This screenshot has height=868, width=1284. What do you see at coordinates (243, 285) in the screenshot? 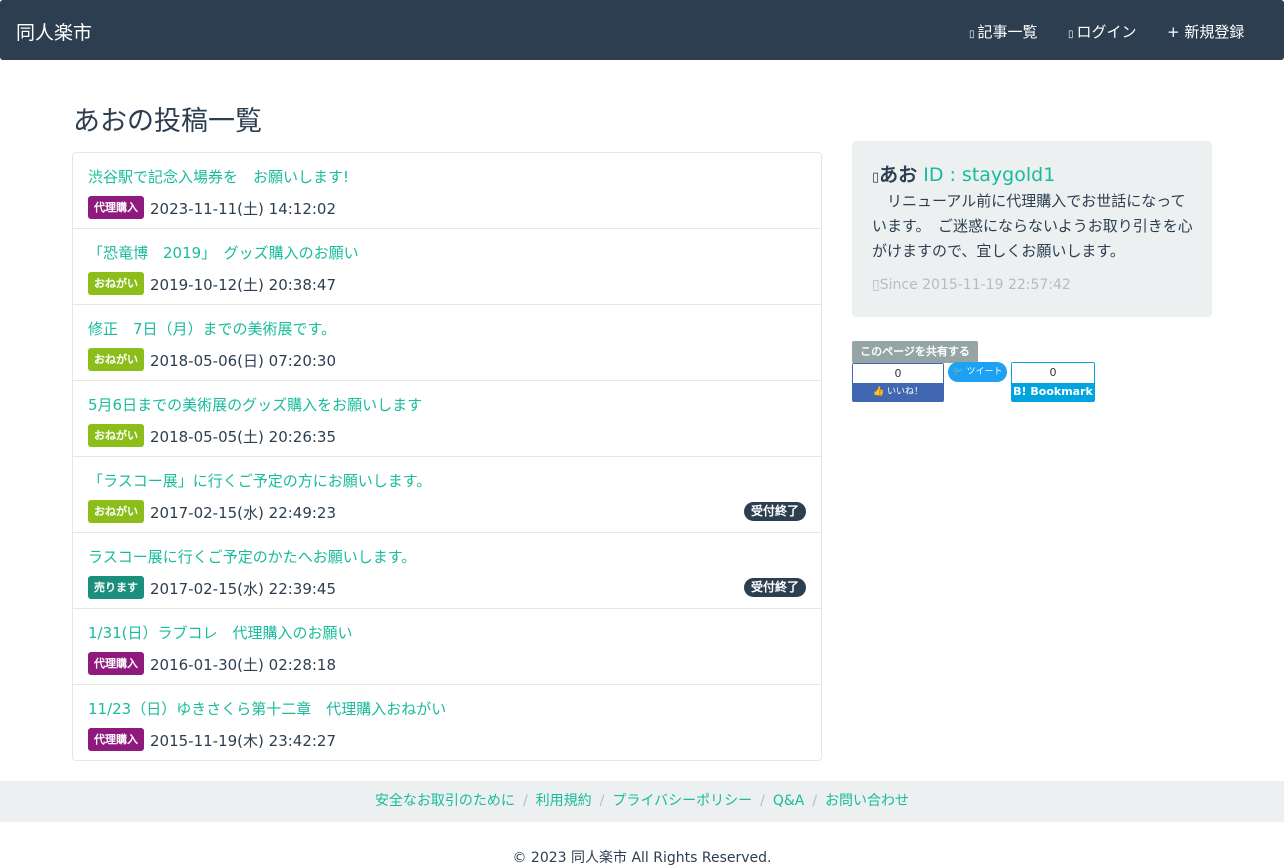
I see `post-date: 2019-10-12(土) 20:38:47` at bounding box center [243, 285].